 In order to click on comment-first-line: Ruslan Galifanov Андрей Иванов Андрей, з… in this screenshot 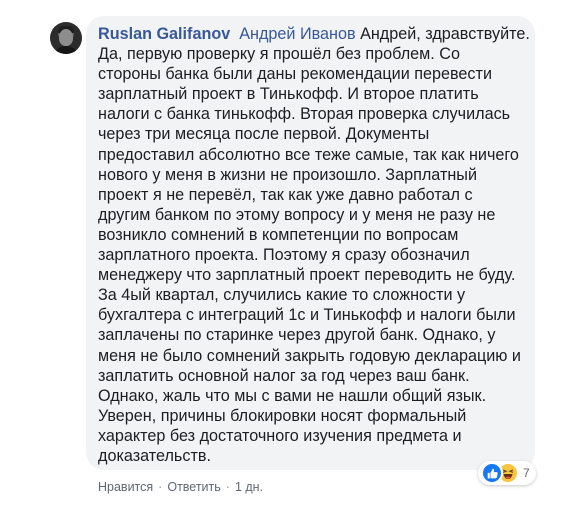, I will do `click(314, 34)`.